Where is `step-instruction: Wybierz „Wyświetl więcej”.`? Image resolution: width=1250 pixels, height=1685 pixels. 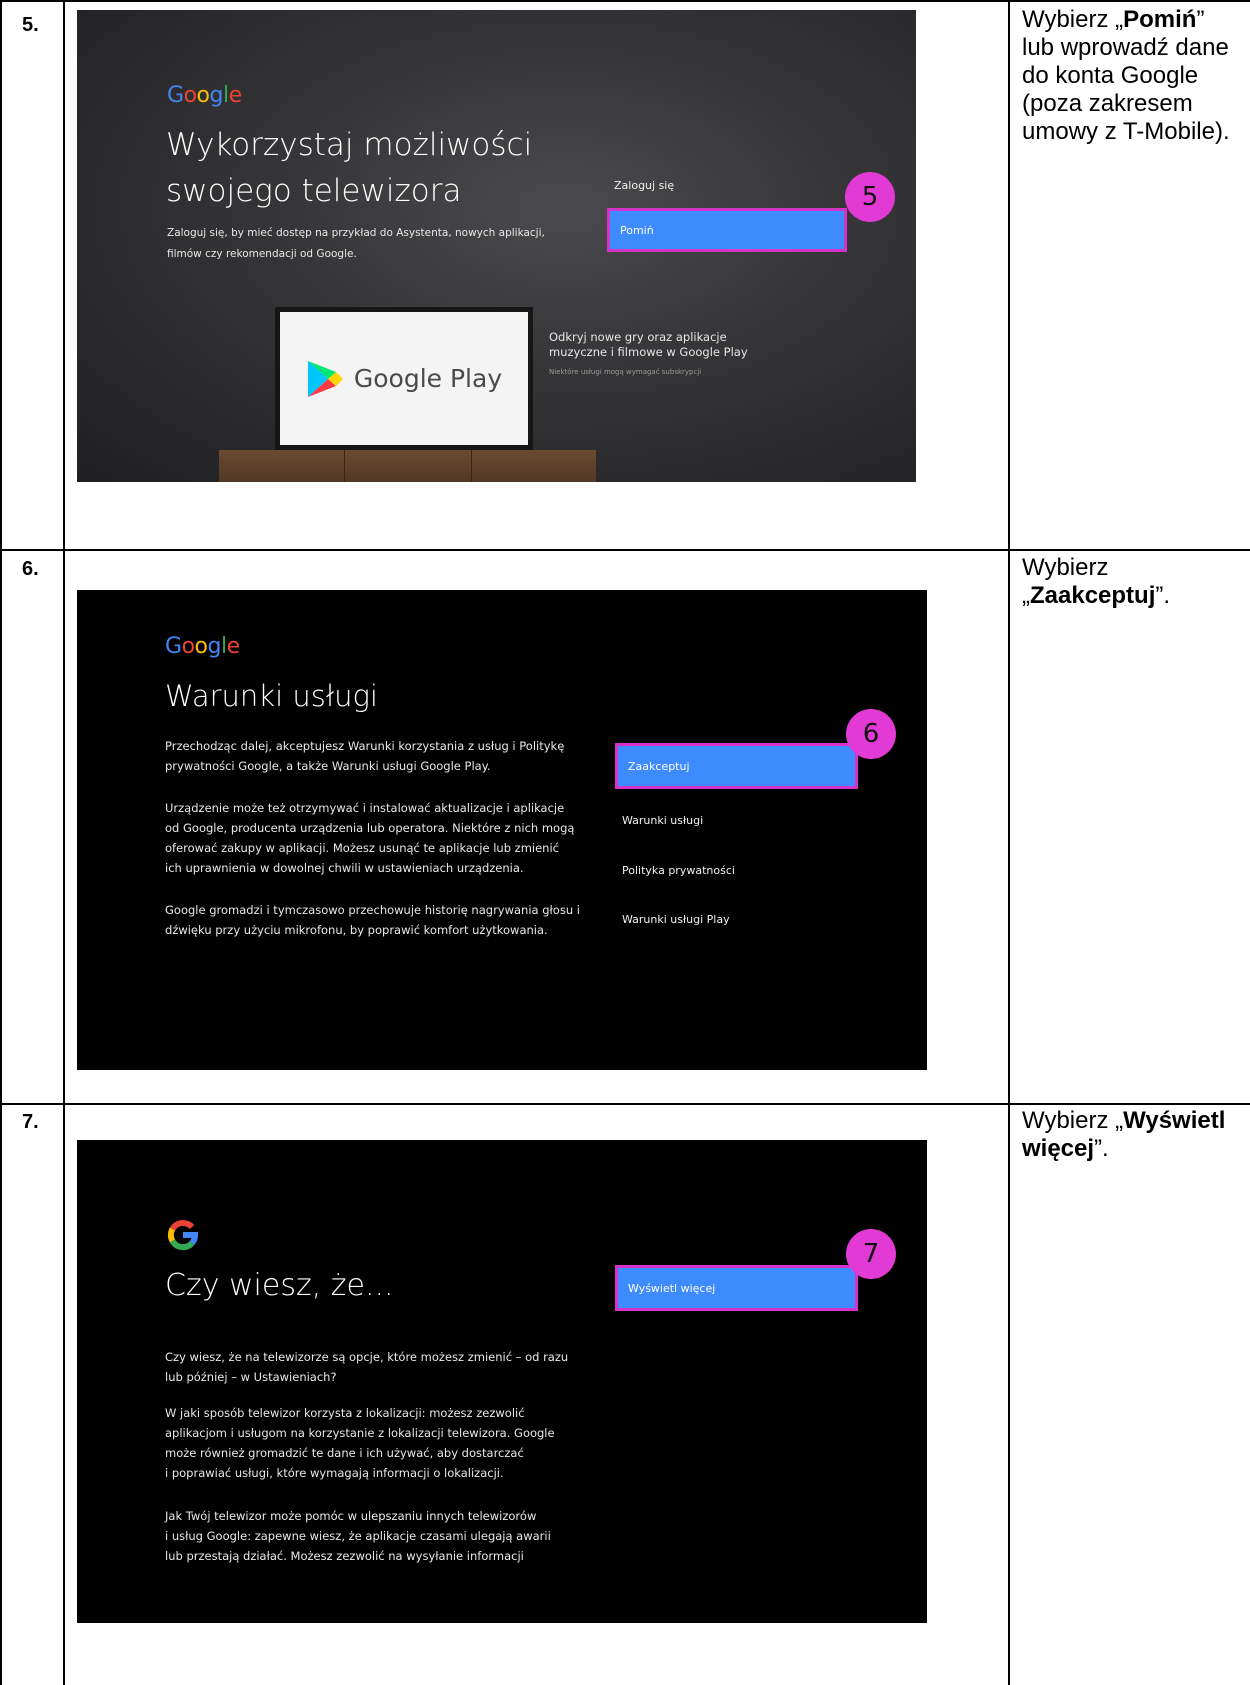
step-instruction: Wybierz „Wyświetl więcej”. is located at coordinates (1132, 1135).